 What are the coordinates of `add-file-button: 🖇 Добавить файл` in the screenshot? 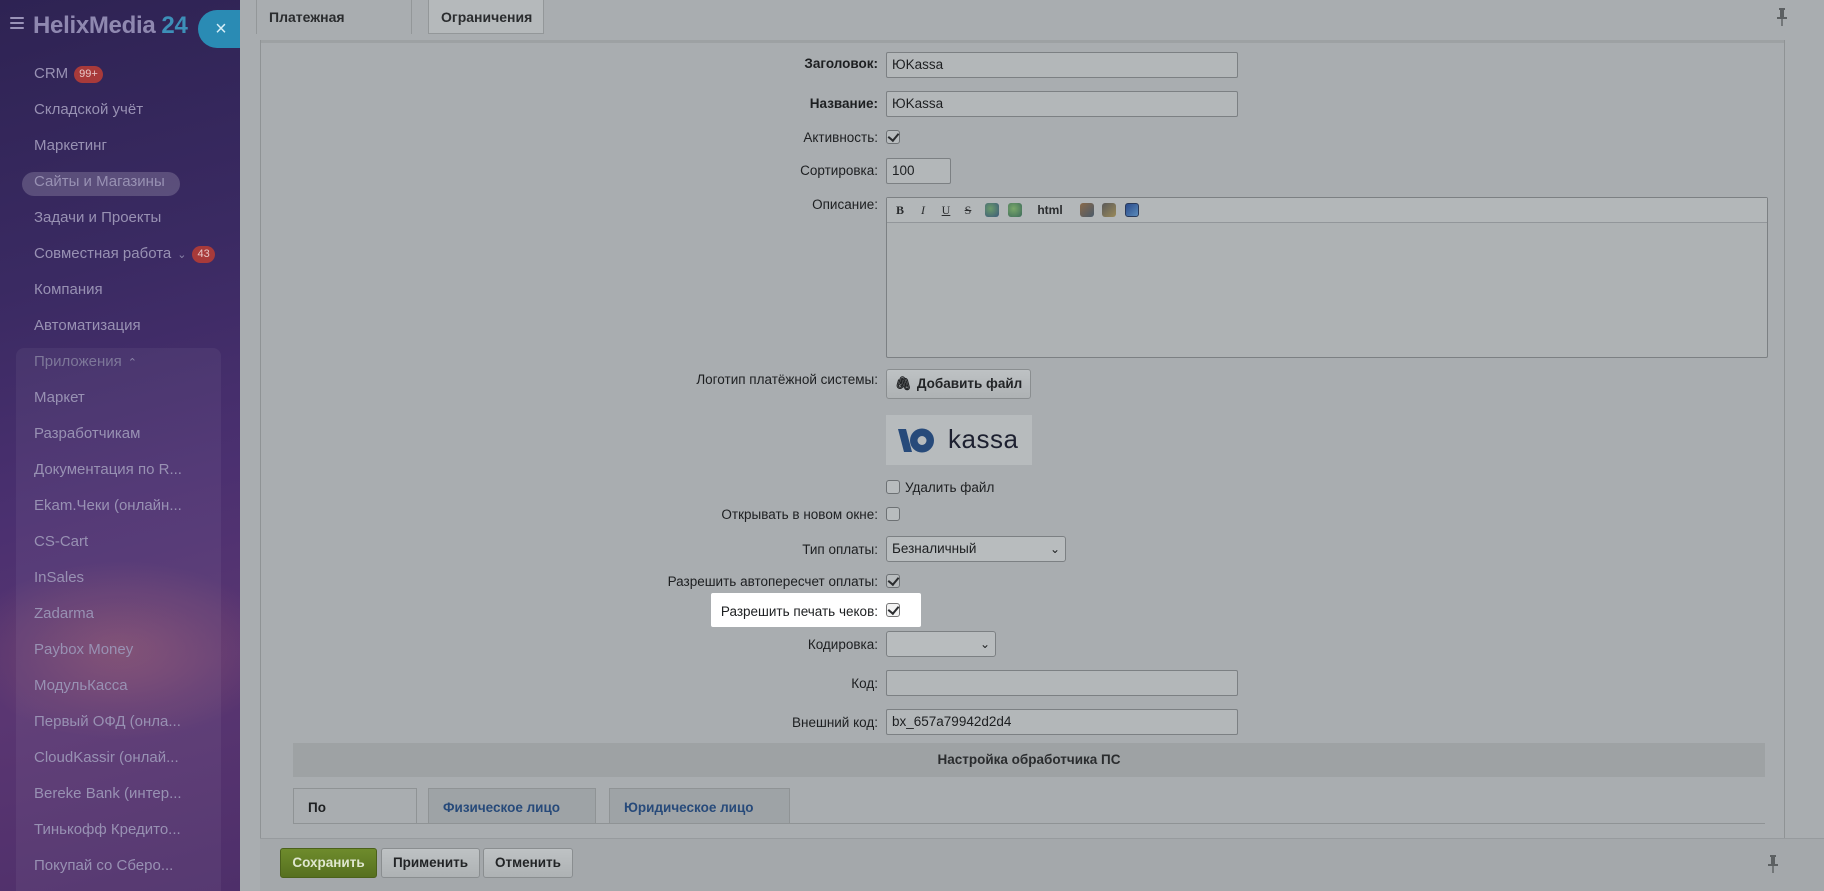 It's located at (958, 384).